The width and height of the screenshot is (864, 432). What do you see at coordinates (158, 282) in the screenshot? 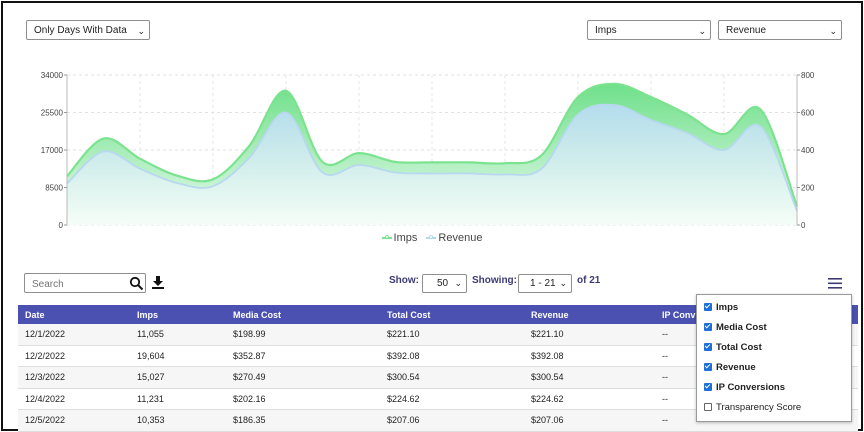
I see `download-icon` at bounding box center [158, 282].